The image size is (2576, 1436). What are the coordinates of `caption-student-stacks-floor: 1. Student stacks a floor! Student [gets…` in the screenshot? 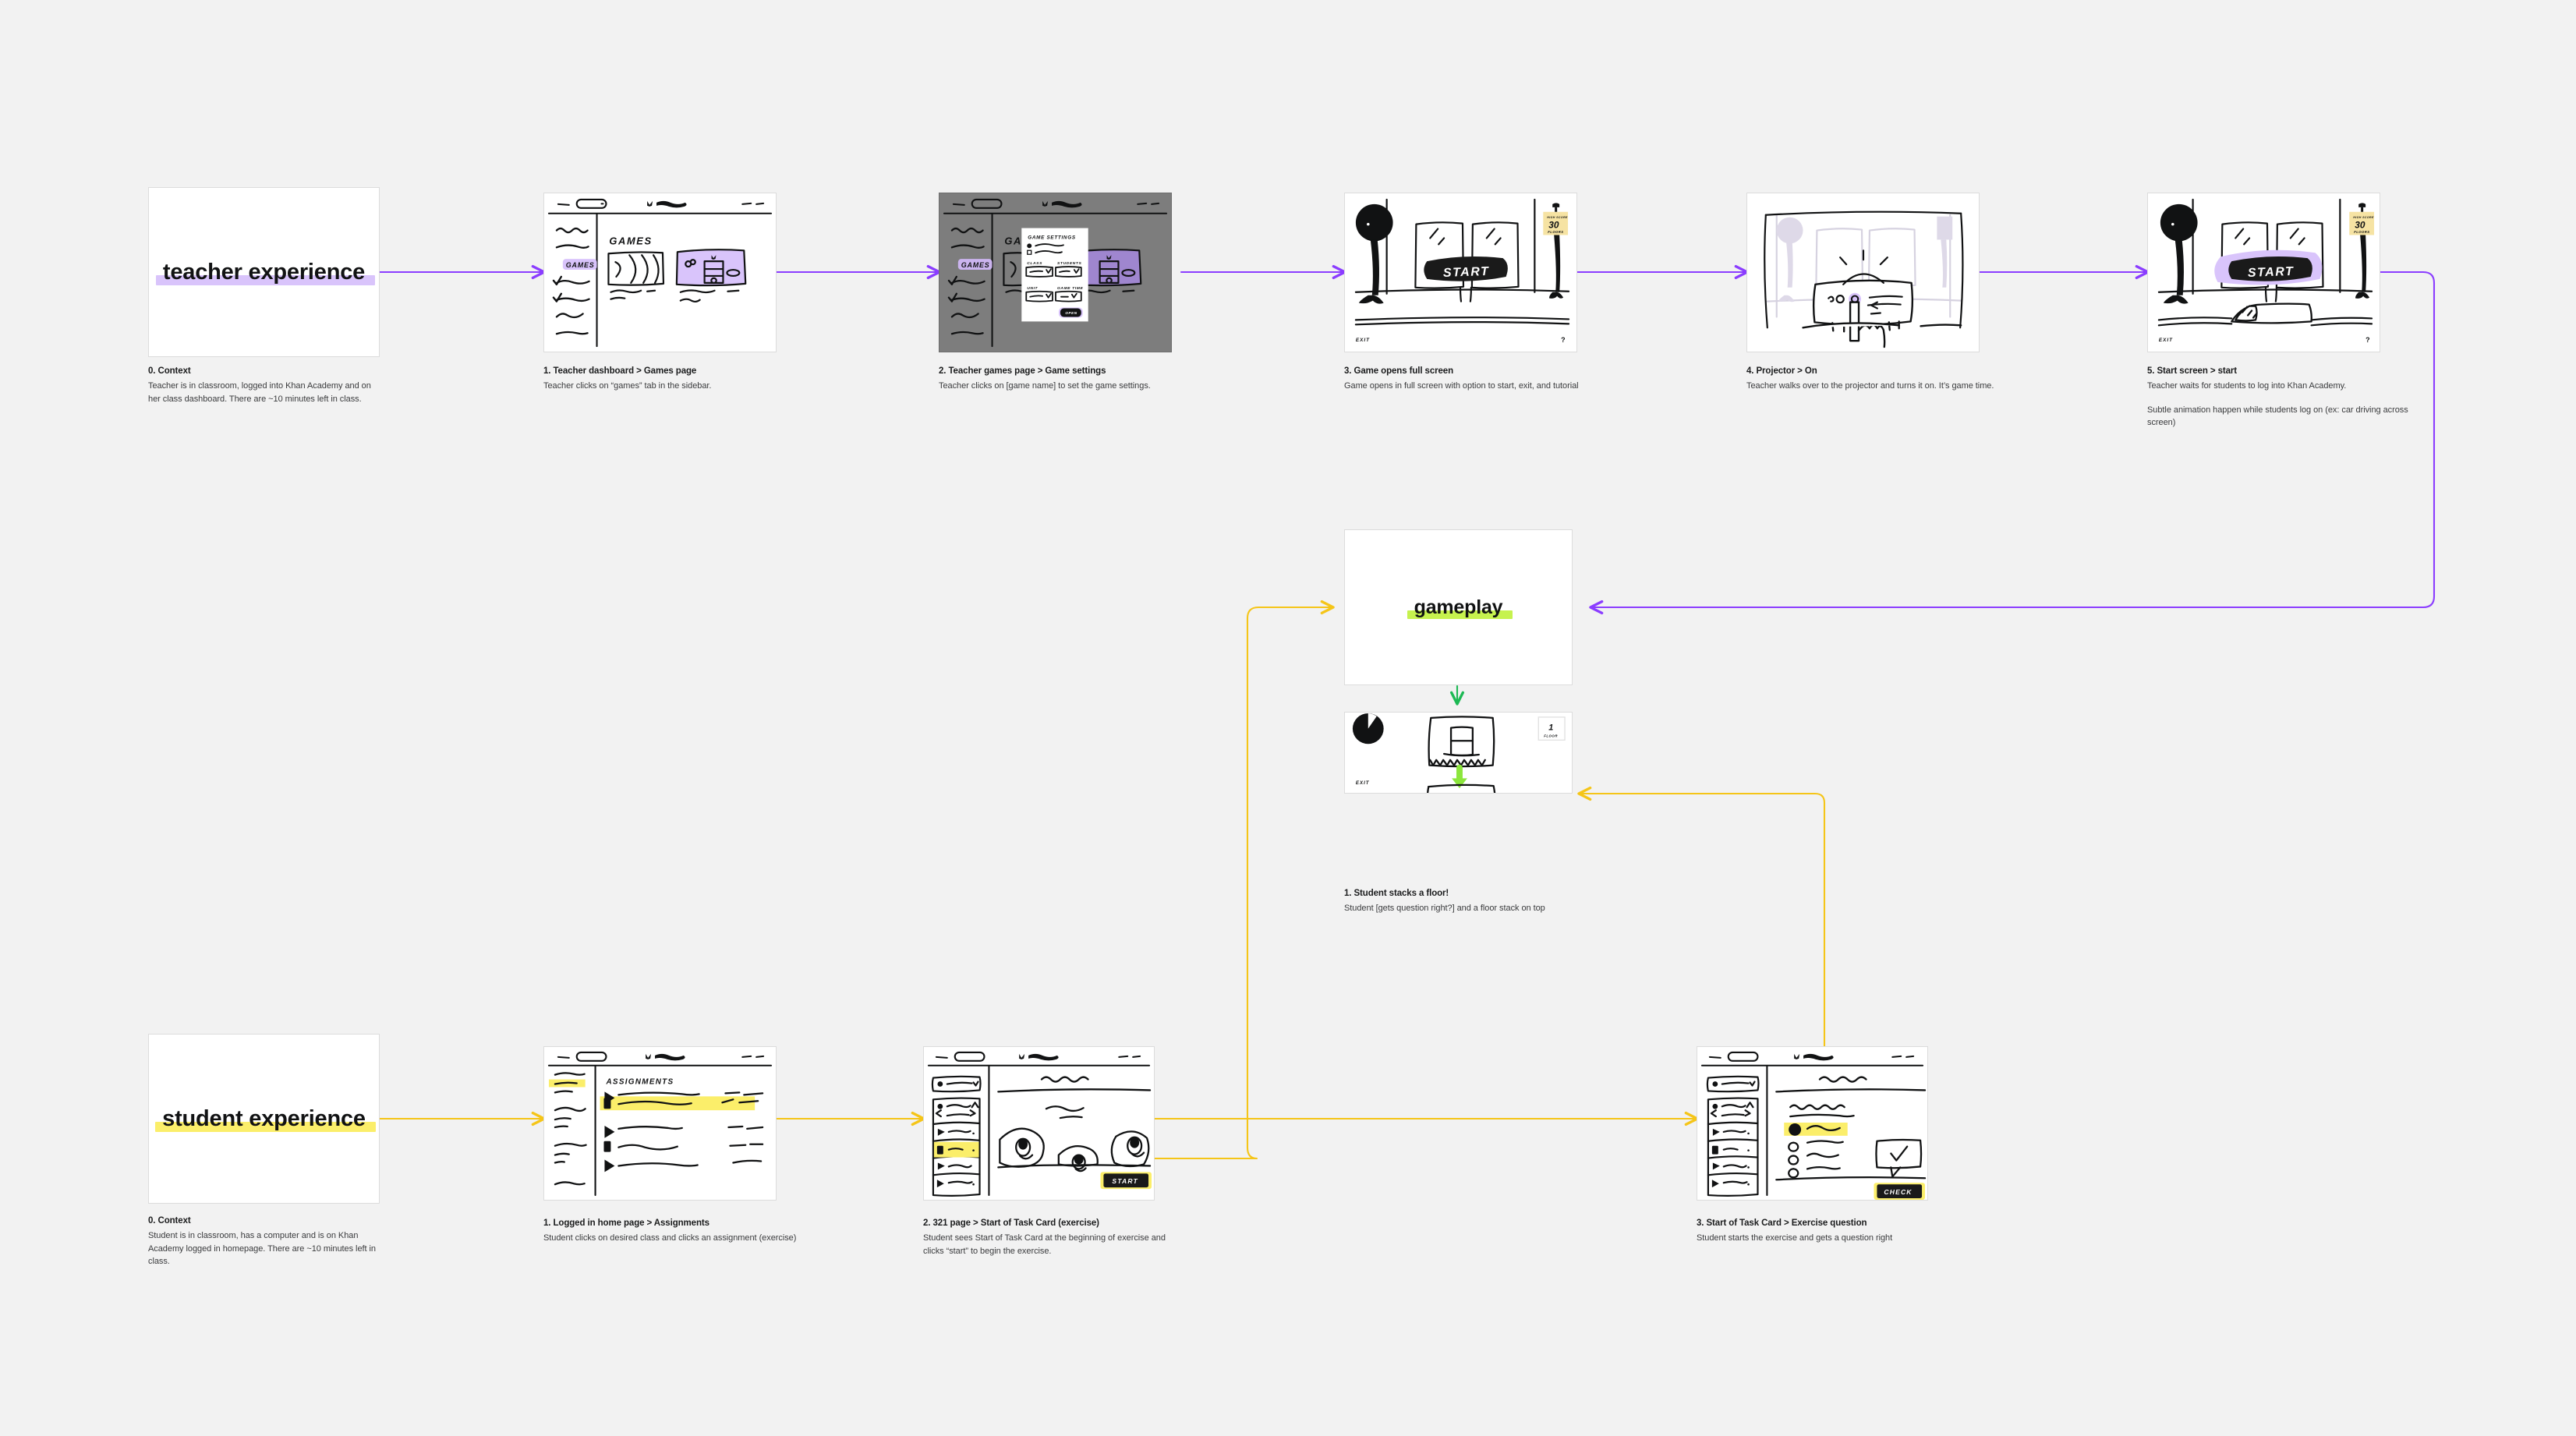 It's located at (1476, 902).